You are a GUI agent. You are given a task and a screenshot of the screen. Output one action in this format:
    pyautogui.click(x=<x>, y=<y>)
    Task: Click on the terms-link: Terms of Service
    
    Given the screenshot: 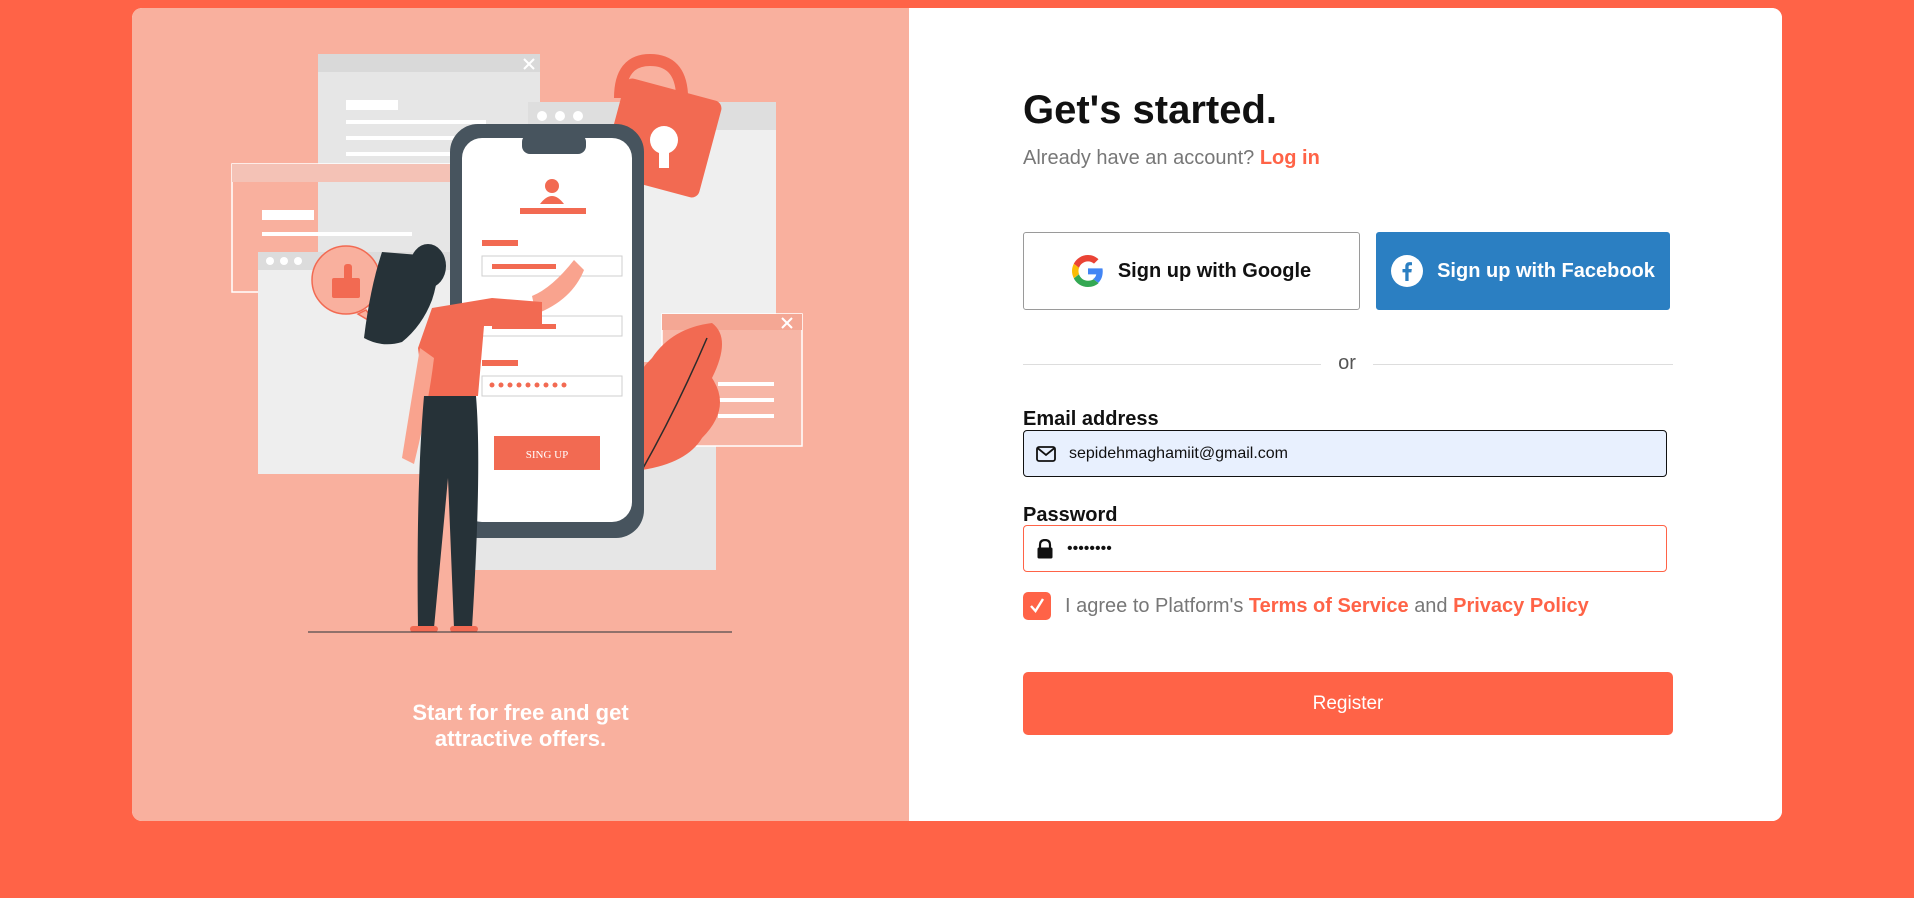 What is the action you would take?
    pyautogui.click(x=1329, y=606)
    